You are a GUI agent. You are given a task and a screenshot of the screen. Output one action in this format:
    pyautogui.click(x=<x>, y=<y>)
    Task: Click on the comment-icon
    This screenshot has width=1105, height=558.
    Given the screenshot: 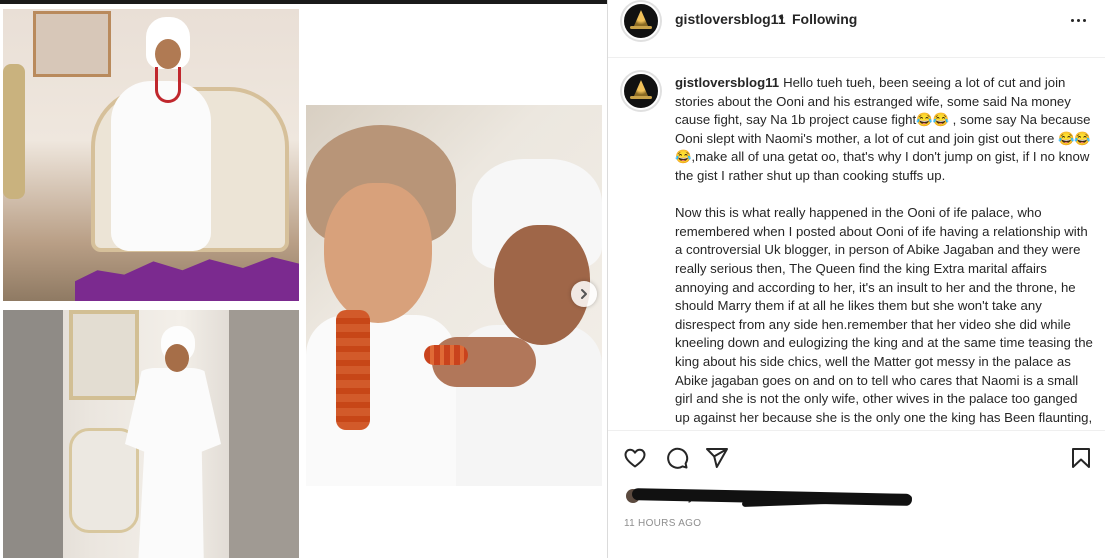 What is the action you would take?
    pyautogui.click(x=678, y=458)
    